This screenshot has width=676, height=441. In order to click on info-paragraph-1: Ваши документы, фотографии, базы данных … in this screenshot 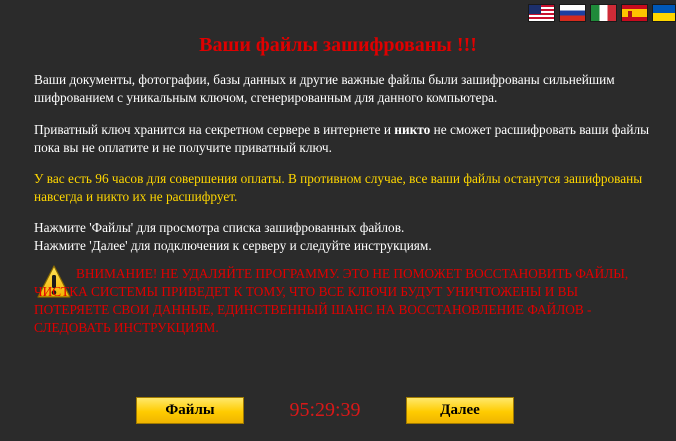, I will do `click(324, 88)`.